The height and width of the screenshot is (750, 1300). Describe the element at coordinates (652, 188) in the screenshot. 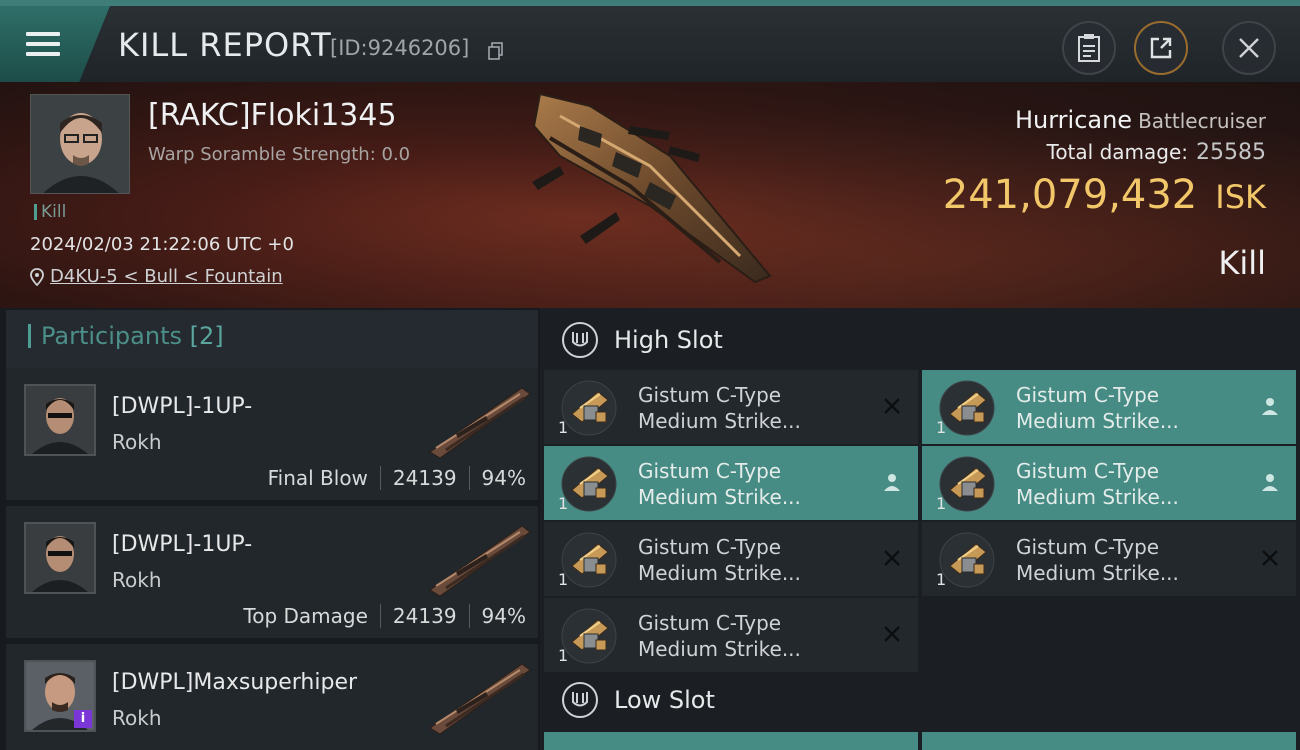

I see `ship-render` at that location.